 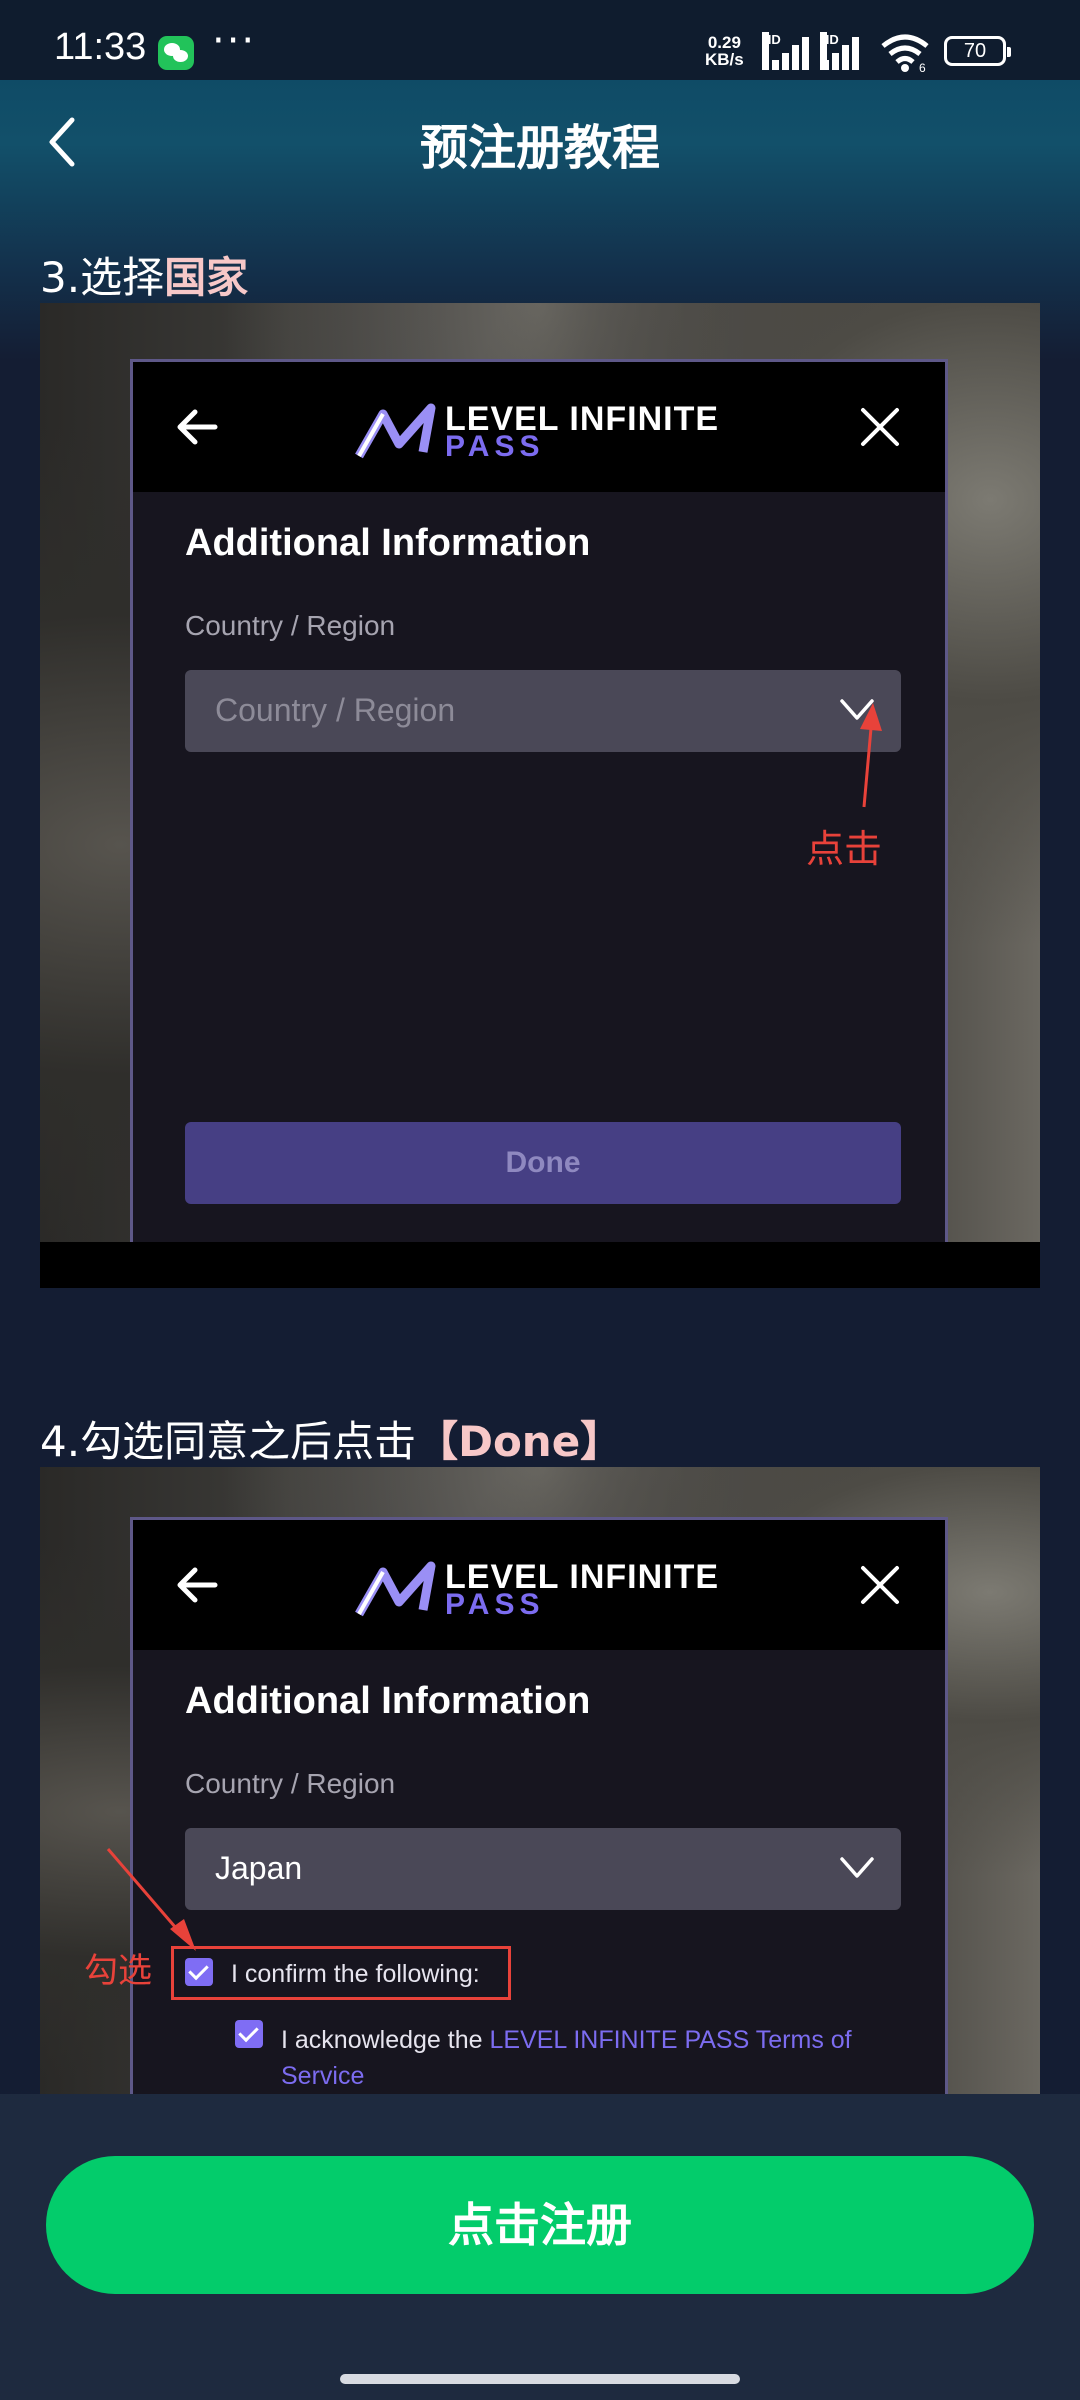 I want to click on country-field-label-2: Country / Region, so click(x=290, y=1783).